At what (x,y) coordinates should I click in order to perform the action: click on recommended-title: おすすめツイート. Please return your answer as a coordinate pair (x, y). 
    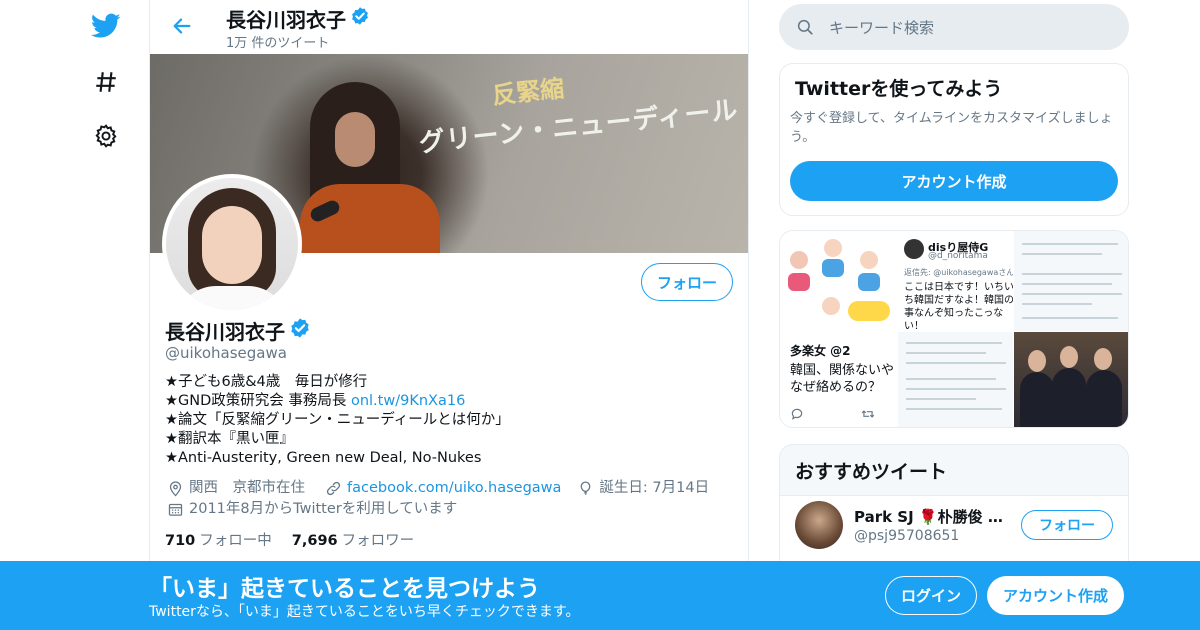
    Looking at the image, I should click on (871, 472).